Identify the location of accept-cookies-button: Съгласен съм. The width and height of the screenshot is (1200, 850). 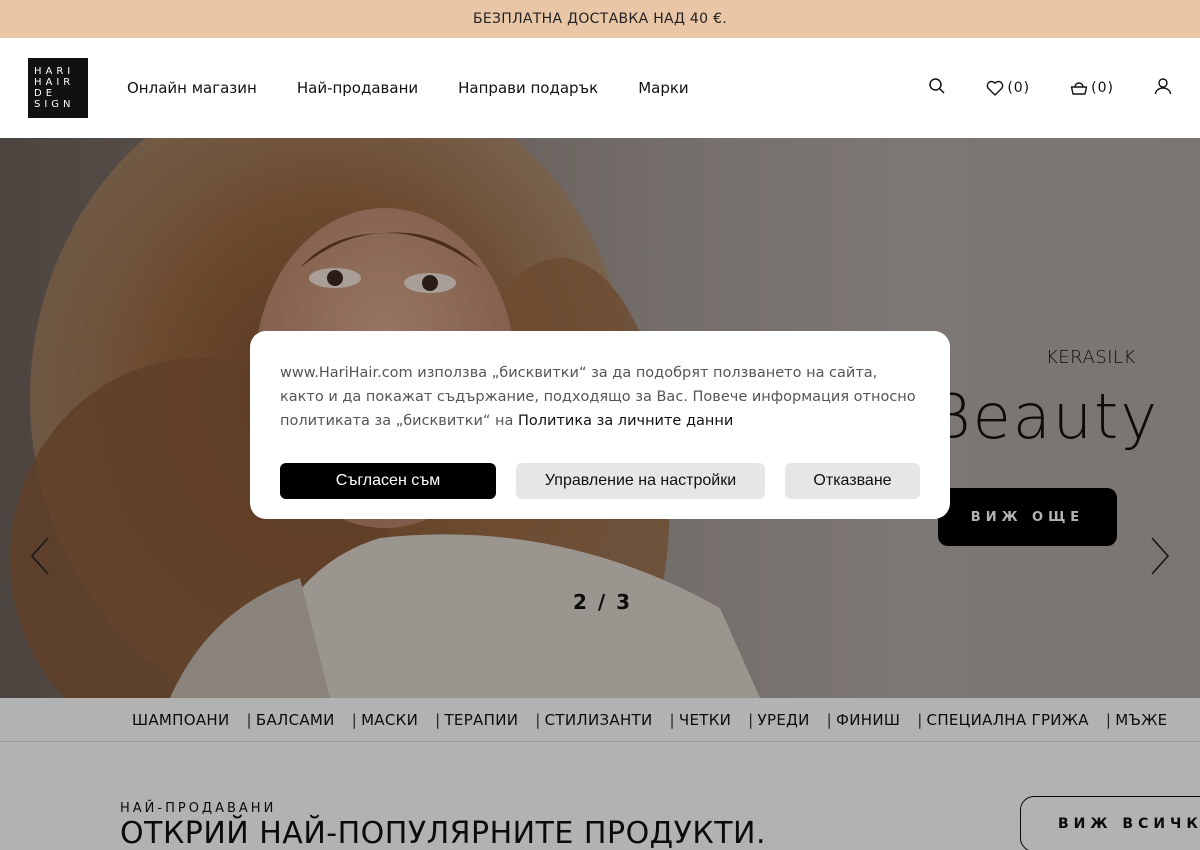
(388, 481).